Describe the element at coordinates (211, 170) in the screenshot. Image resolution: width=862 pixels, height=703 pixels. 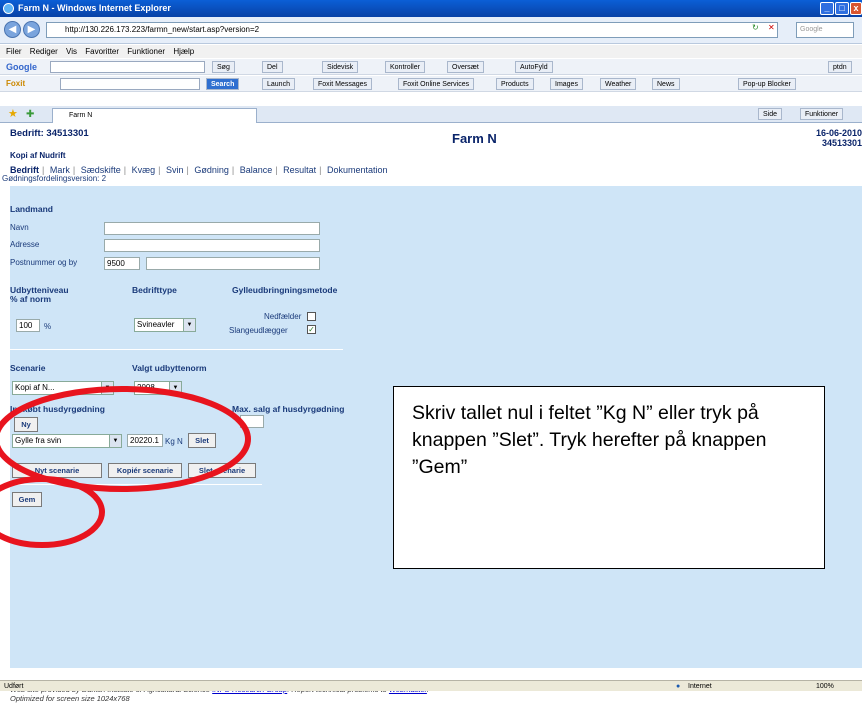
I see `tab-godning: Gødning` at that location.